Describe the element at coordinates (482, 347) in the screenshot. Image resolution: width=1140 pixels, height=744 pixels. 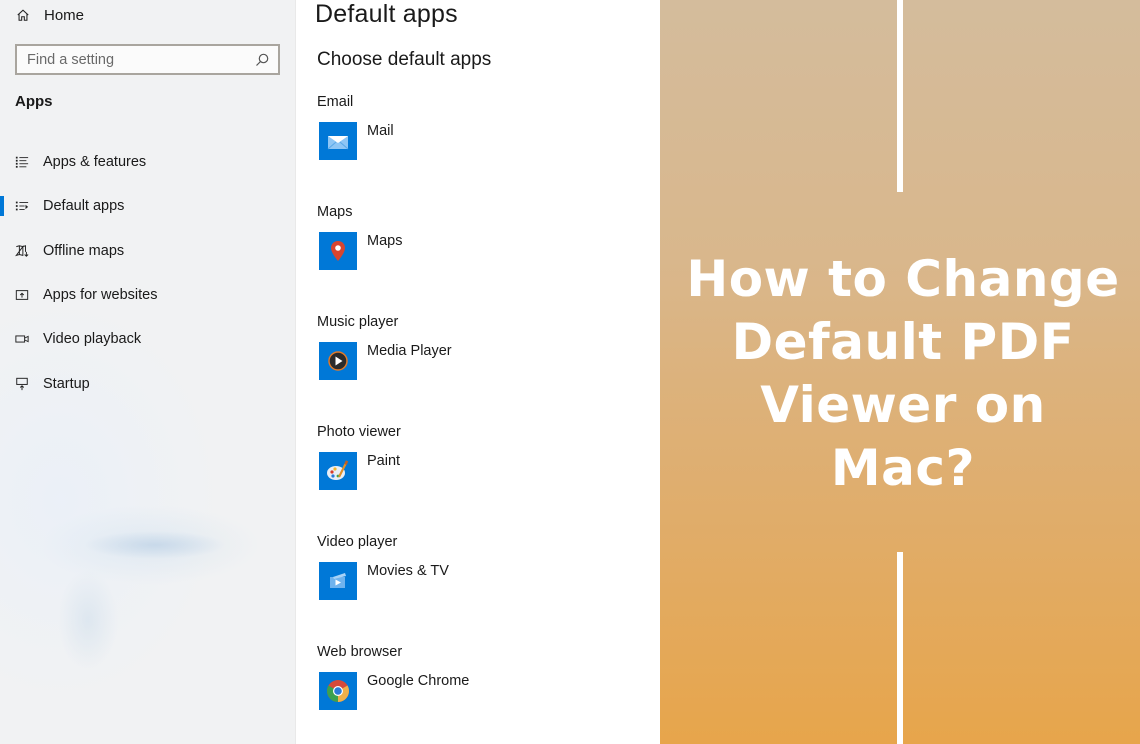
I see `default-app-group-music: Music player Media Player` at that location.